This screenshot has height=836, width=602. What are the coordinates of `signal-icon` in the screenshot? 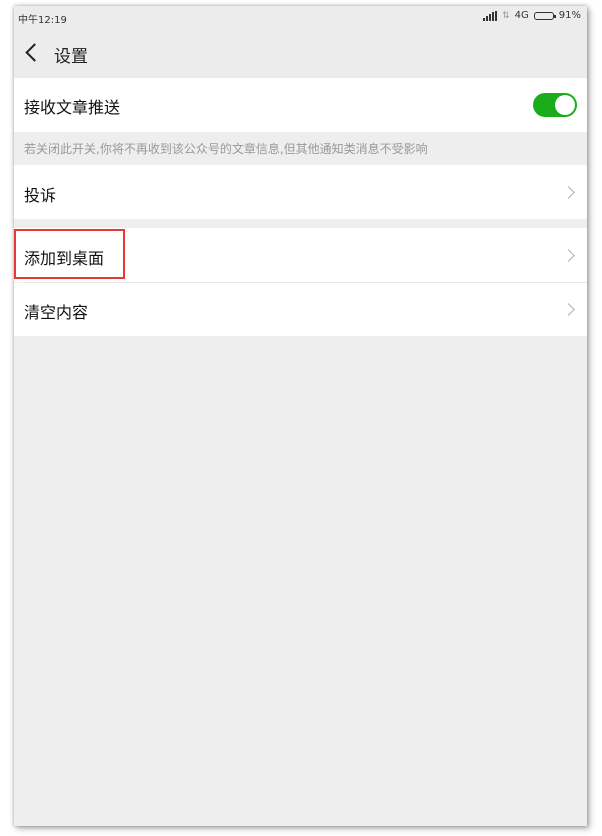 It's located at (490, 15).